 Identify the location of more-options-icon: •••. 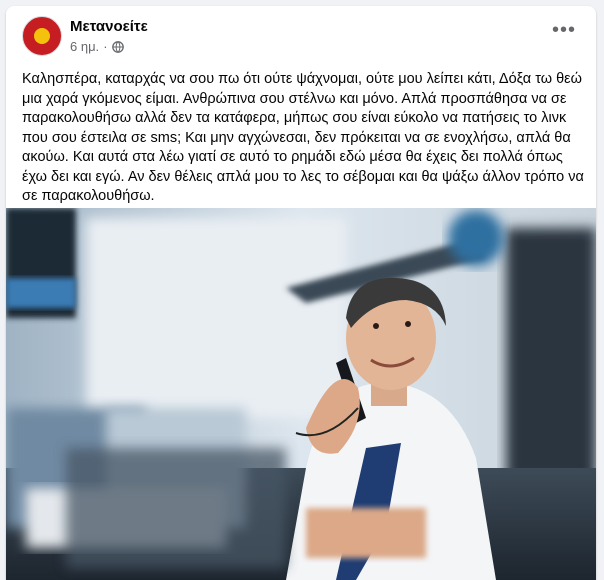
(563, 30).